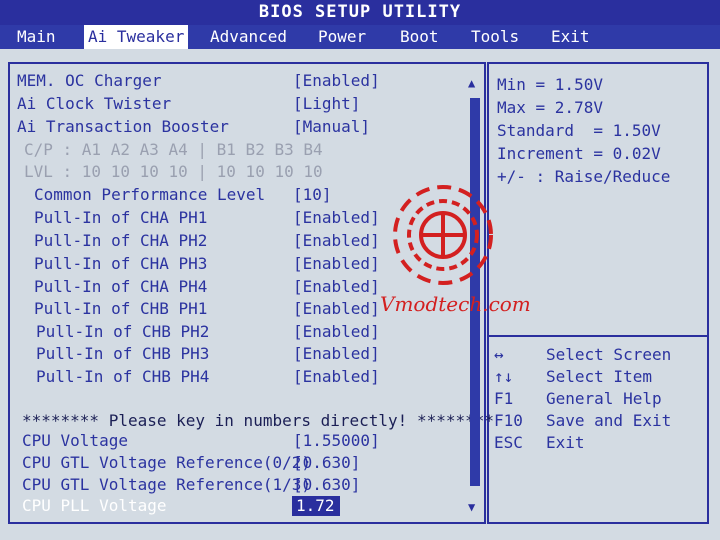 The height and width of the screenshot is (540, 720). I want to click on key-desc: Select Item, so click(599, 376).